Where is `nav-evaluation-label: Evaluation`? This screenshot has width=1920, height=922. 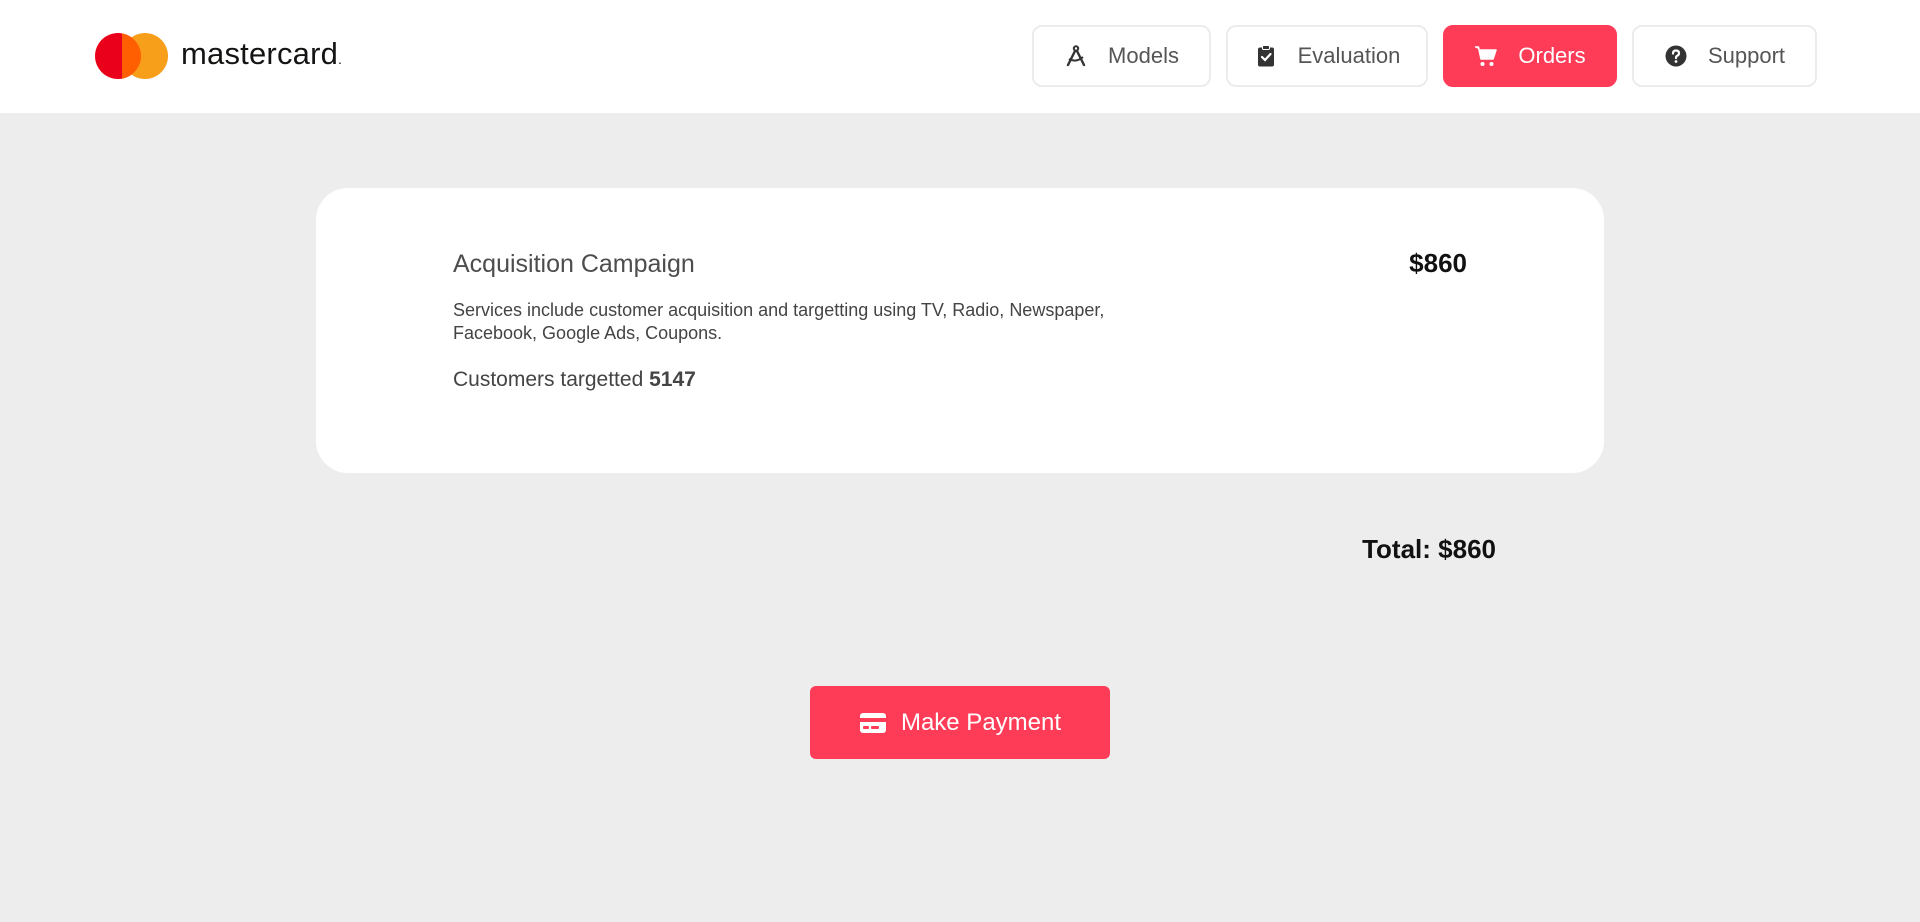
nav-evaluation-label: Evaluation is located at coordinates (1349, 55).